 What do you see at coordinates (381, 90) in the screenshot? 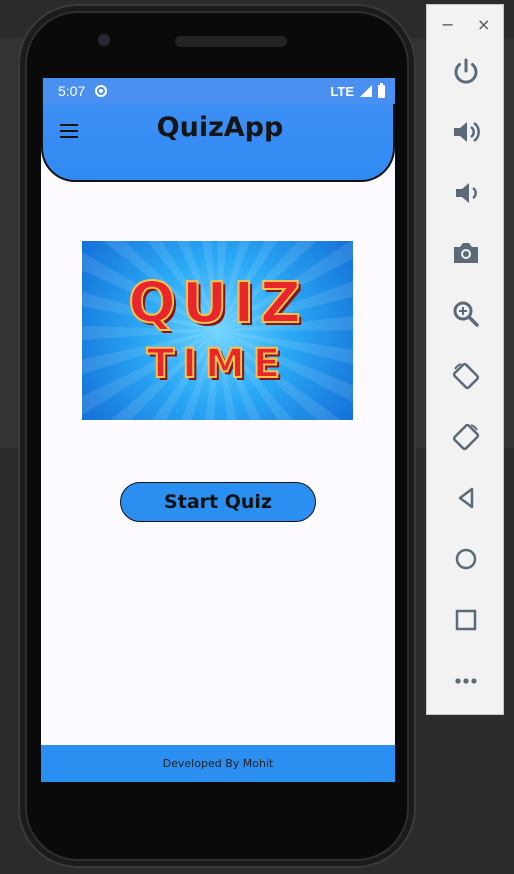
I see `battery-icon` at bounding box center [381, 90].